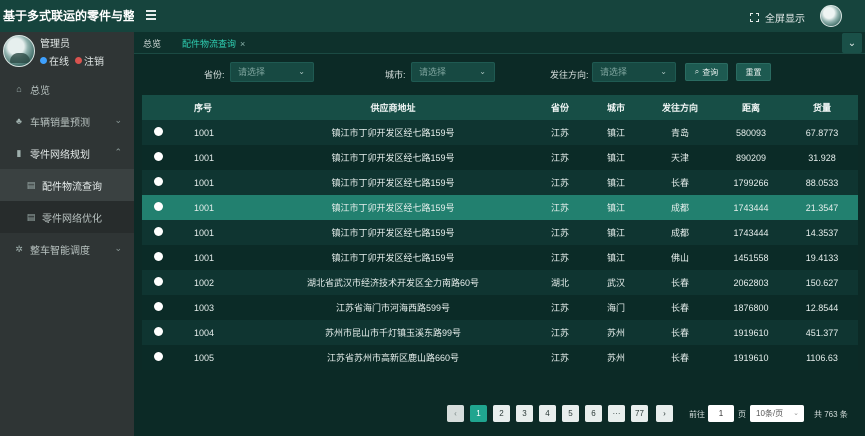  I want to click on page-button: ···, so click(616, 413).